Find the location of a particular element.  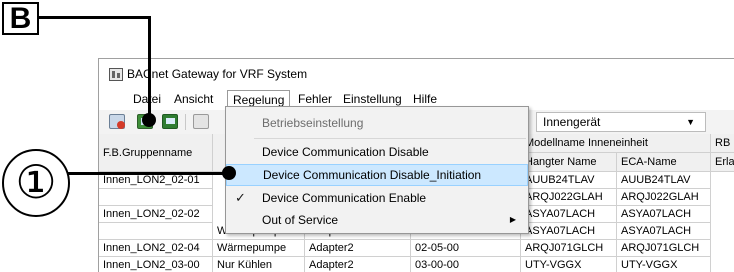

menu-item-device-communication-disable: Device Communication Disable is located at coordinates (377, 152).